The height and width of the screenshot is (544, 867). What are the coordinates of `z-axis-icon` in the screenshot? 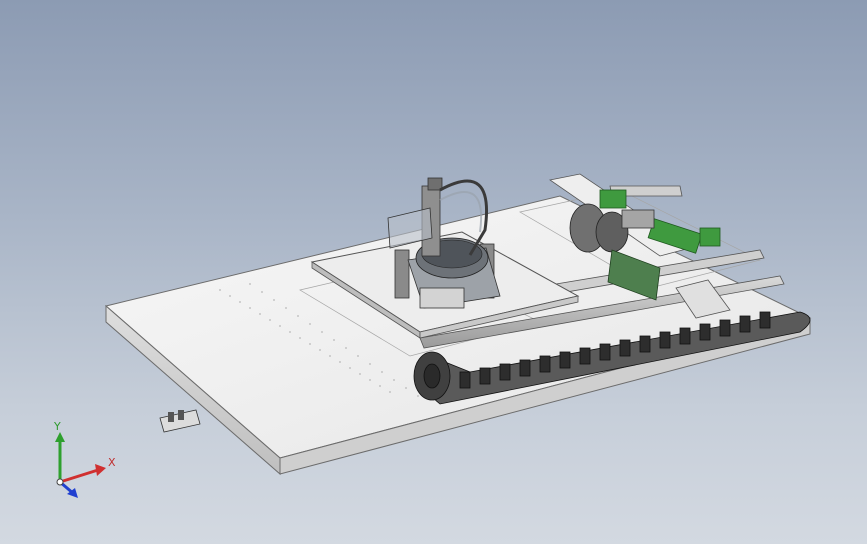 It's located at (68, 489).